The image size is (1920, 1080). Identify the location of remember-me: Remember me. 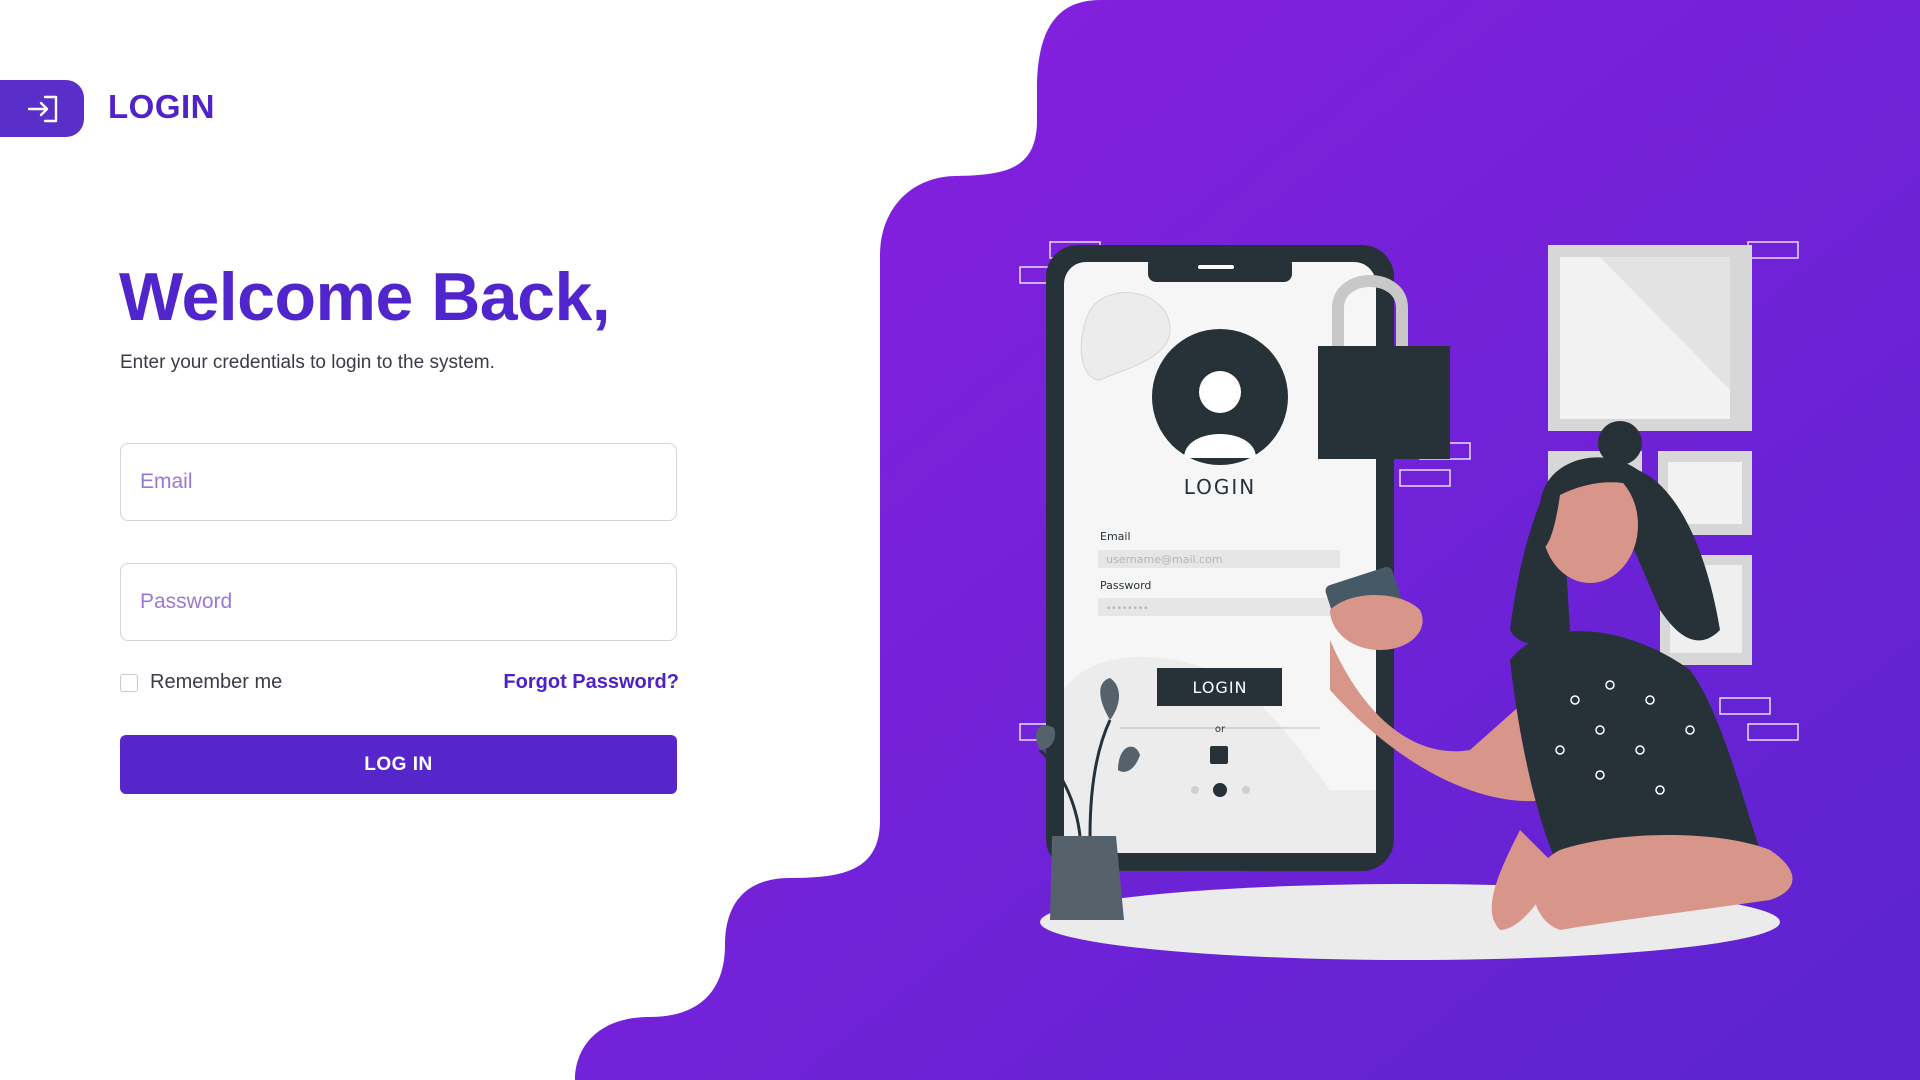
(201, 682).